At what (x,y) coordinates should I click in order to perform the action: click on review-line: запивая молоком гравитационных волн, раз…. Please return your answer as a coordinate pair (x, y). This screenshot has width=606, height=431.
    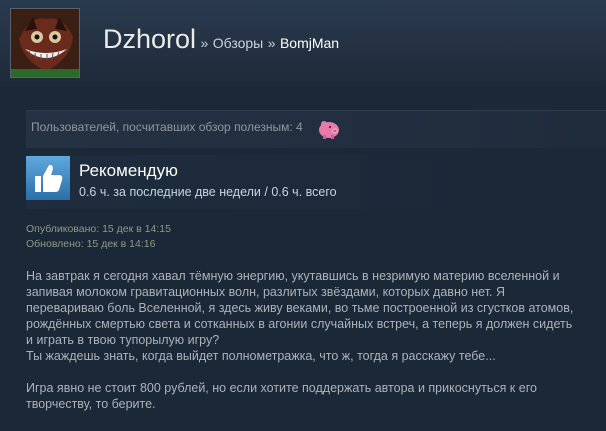
    Looking at the image, I should click on (266, 292).